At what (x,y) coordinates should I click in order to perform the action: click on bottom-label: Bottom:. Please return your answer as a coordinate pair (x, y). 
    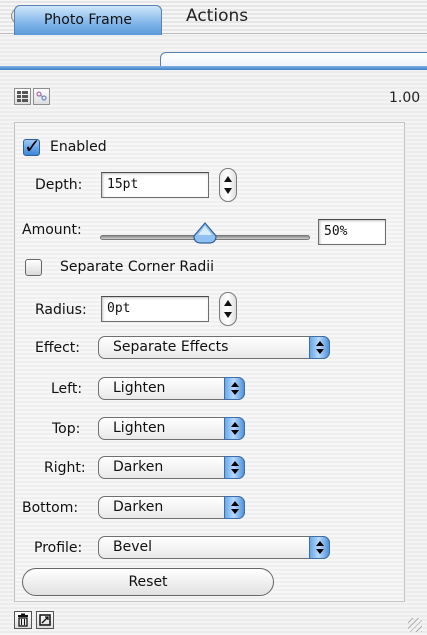
    Looking at the image, I should click on (50, 508).